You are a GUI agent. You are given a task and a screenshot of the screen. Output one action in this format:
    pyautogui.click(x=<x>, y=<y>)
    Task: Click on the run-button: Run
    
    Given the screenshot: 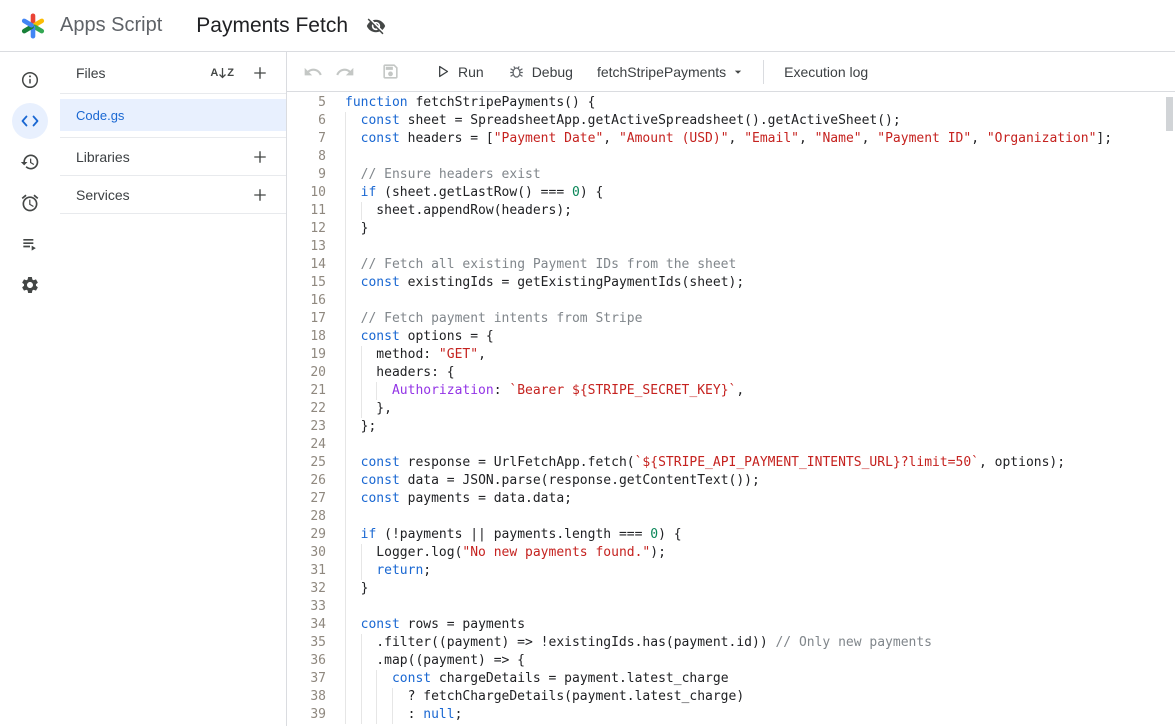 What is the action you would take?
    pyautogui.click(x=459, y=71)
    